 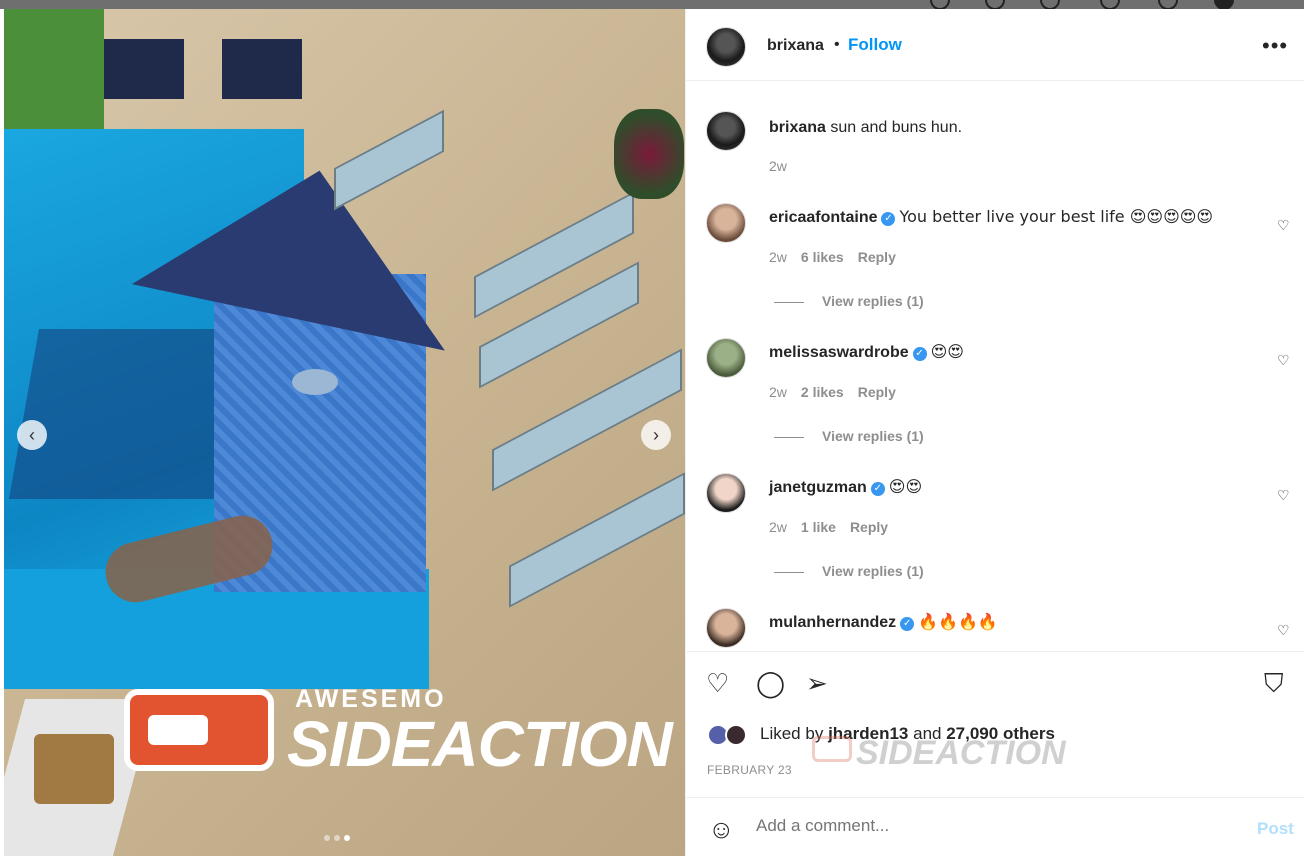 What do you see at coordinates (1275, 46) in the screenshot?
I see `more-horizontal-icon: •••` at bounding box center [1275, 46].